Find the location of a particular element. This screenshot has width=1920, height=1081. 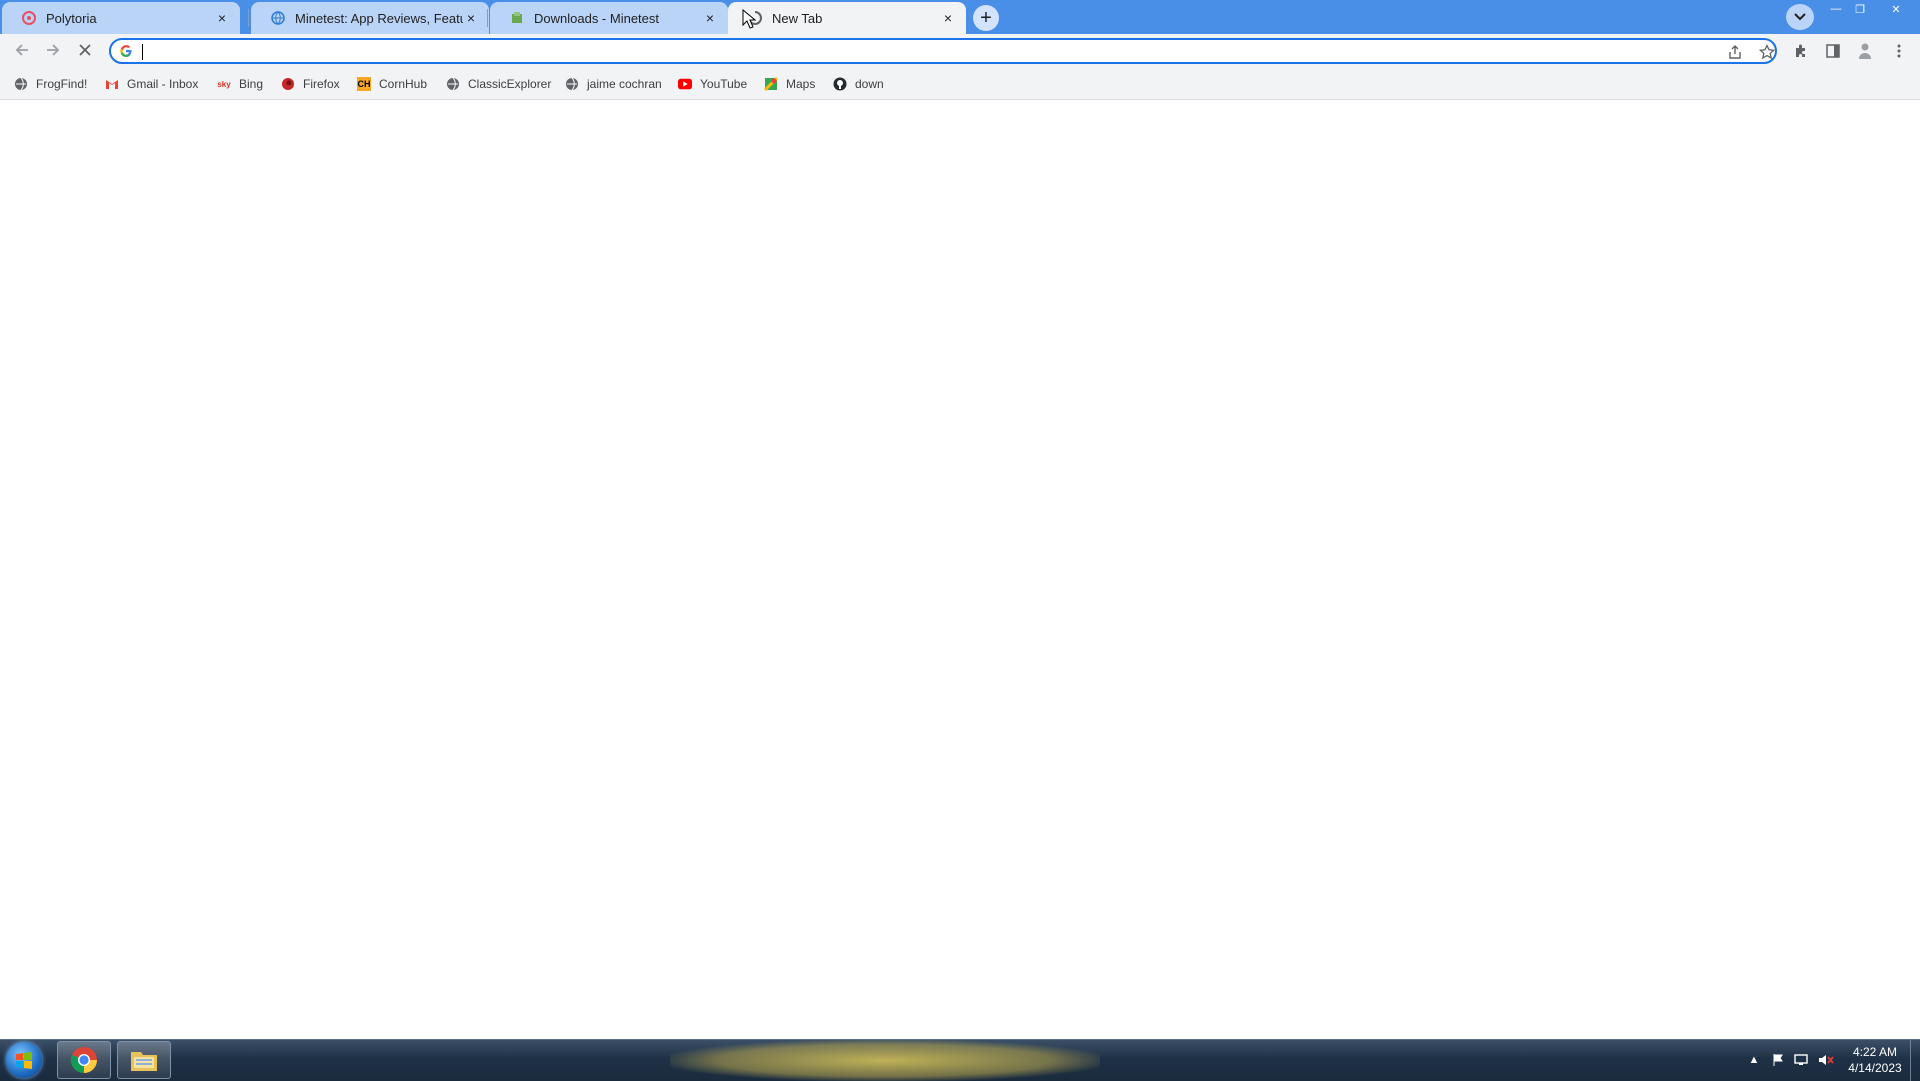

chevron-down-icon is located at coordinates (1800, 17).